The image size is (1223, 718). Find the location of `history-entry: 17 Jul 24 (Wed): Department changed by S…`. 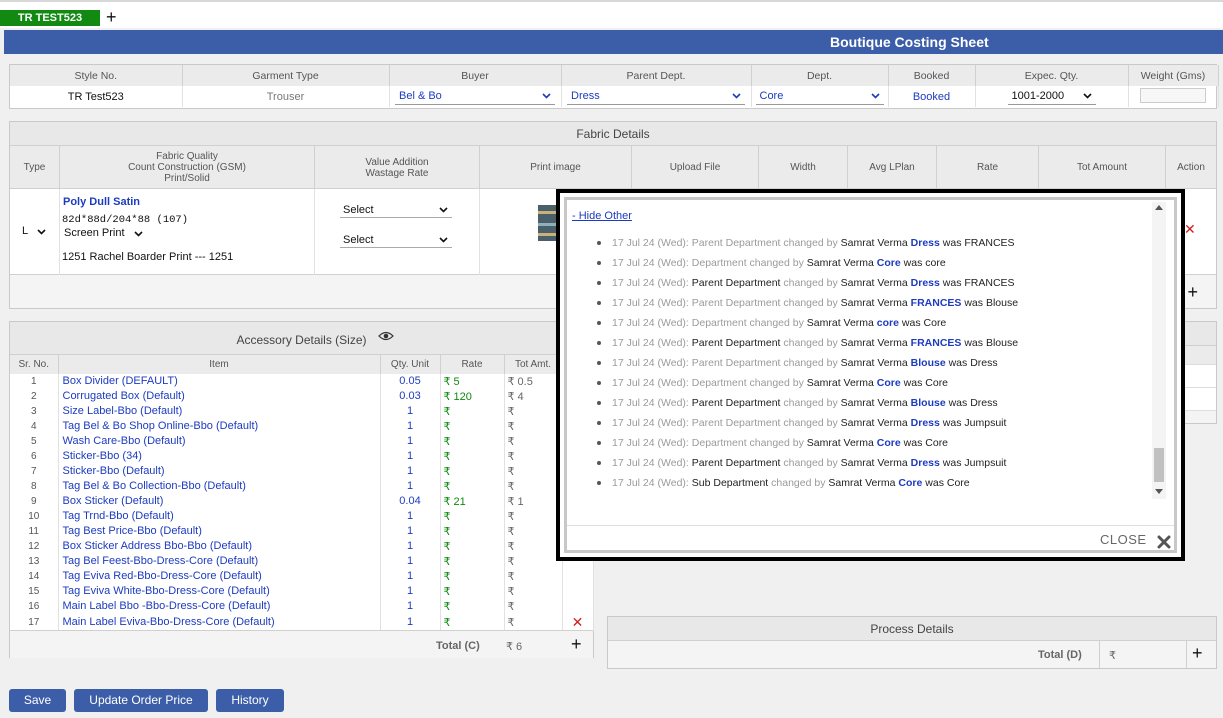

history-entry: 17 Jul 24 (Wed): Department changed by S… is located at coordinates (807, 446).